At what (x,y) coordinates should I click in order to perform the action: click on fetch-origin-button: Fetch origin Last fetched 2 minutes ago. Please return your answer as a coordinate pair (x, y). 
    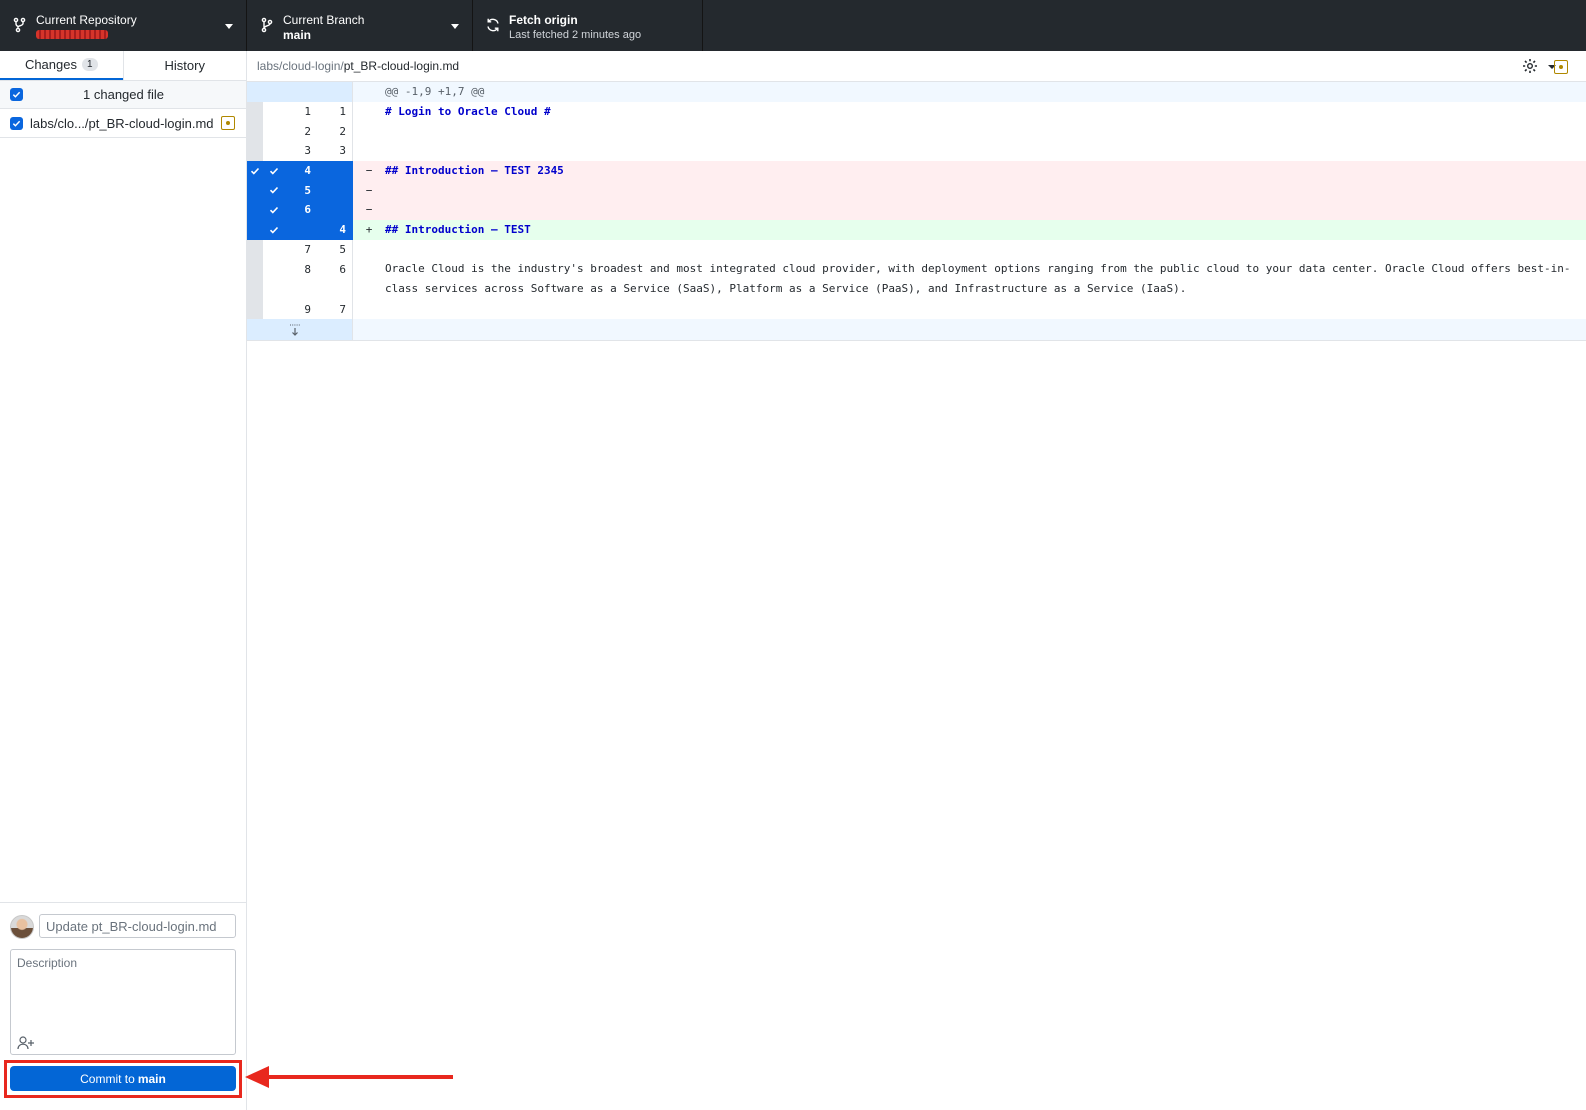
    Looking at the image, I should click on (588, 25).